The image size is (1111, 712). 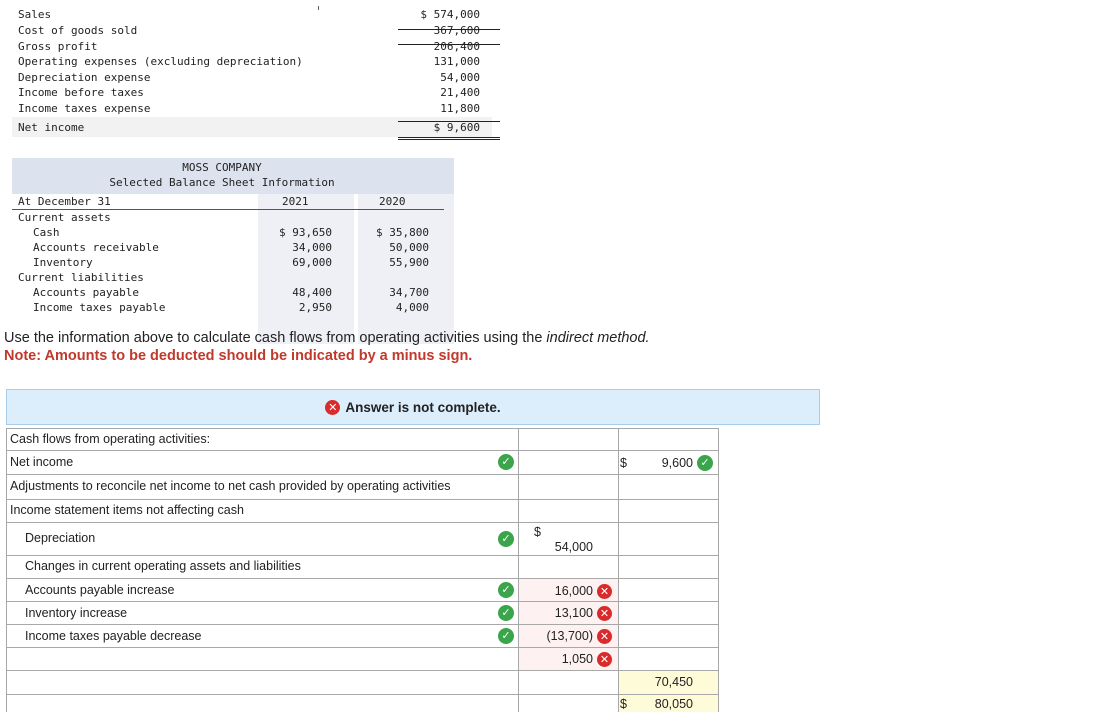 What do you see at coordinates (252, 31) in the screenshot?
I see `income-row-cogs: Cost of goods sold 367,600` at bounding box center [252, 31].